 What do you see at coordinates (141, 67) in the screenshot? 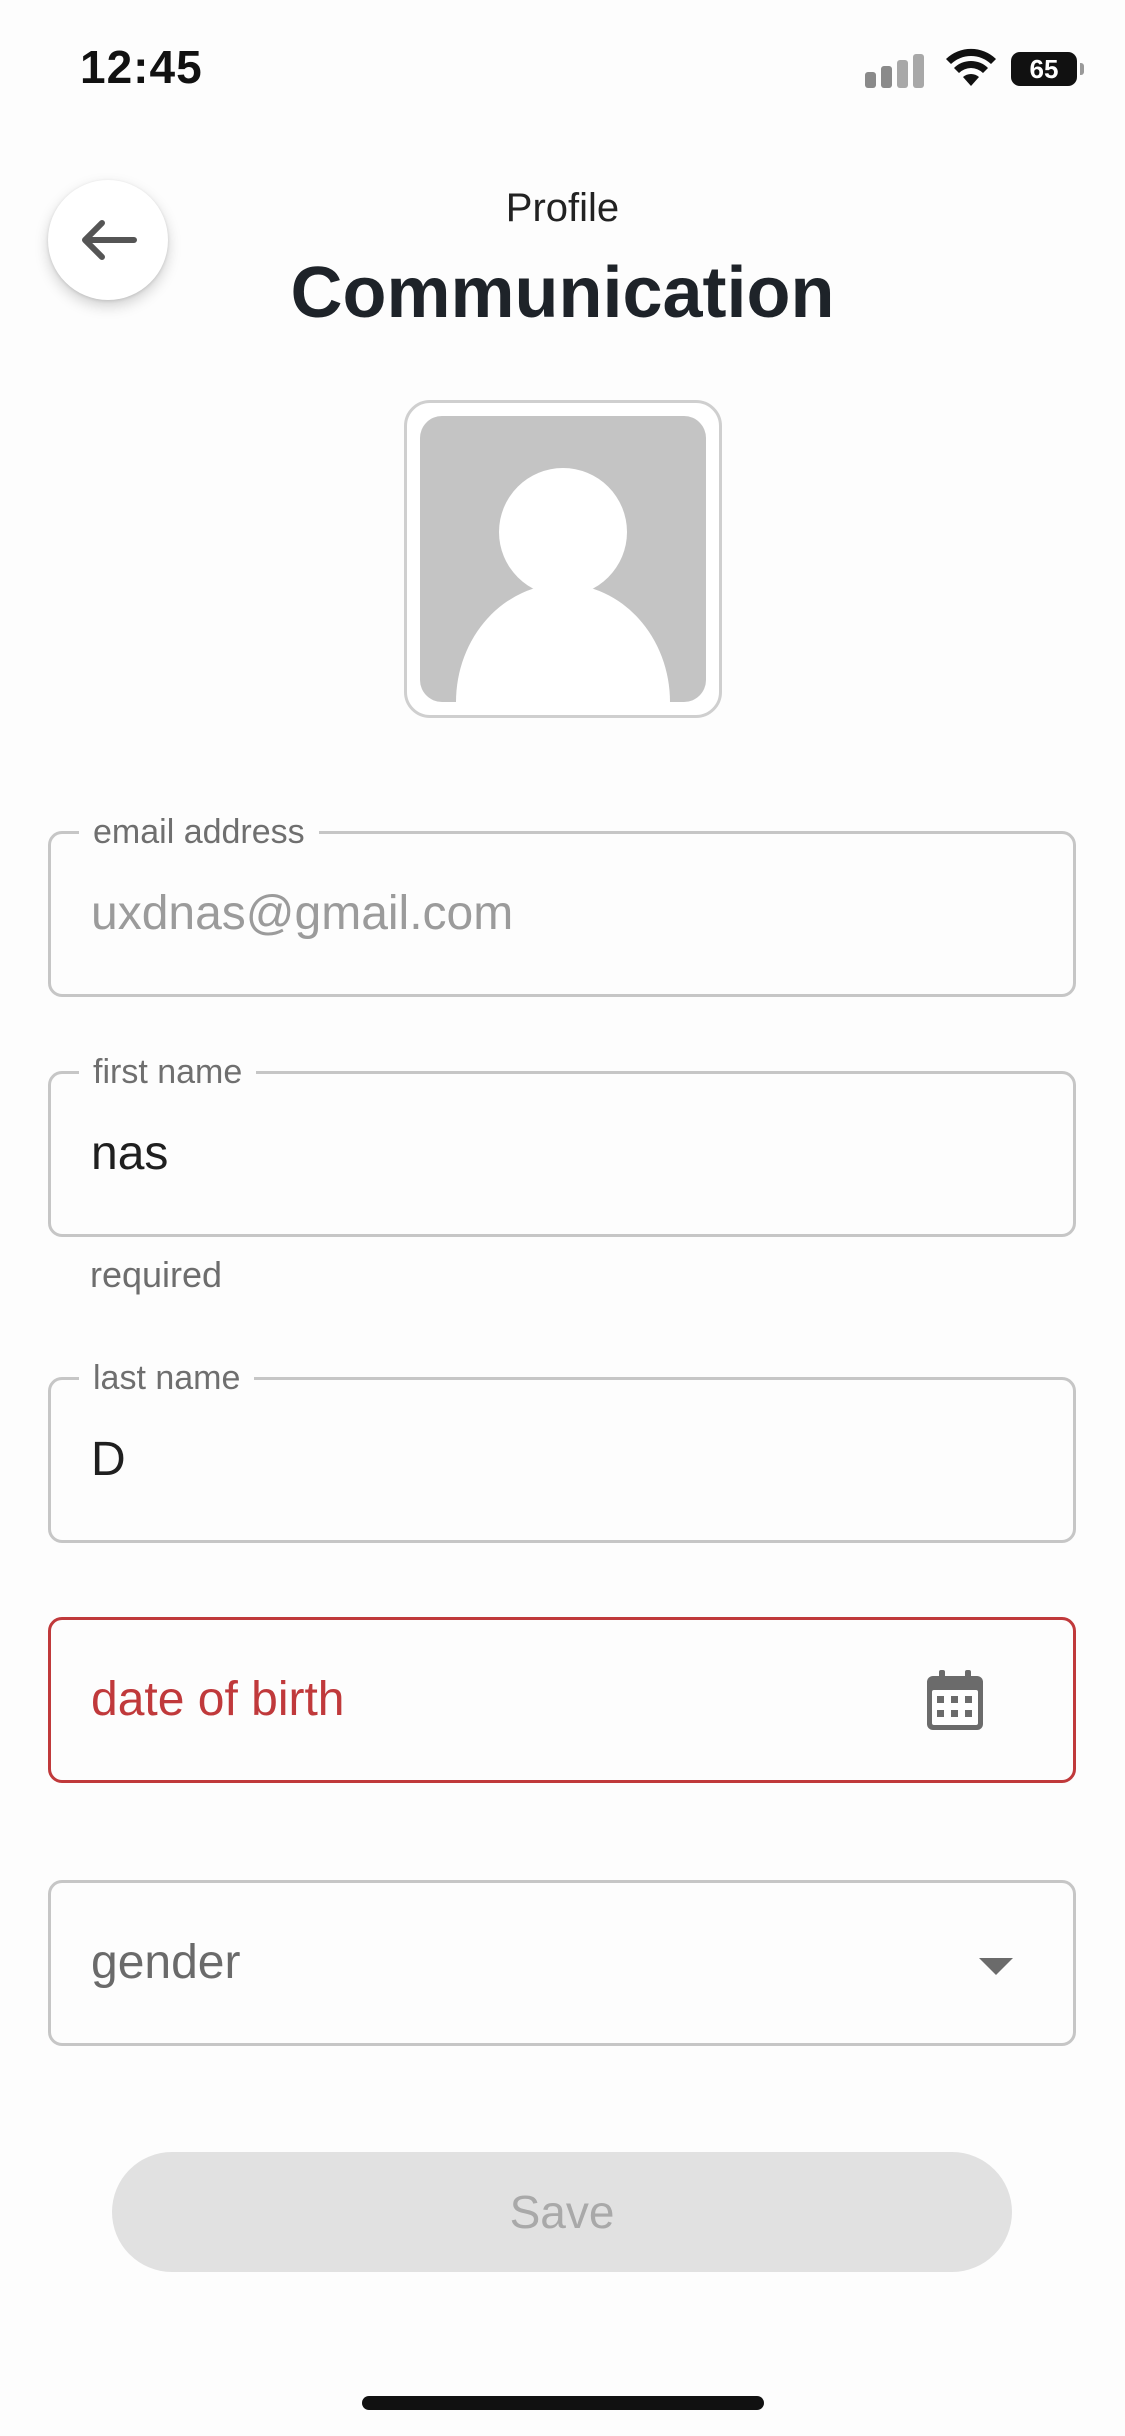
I see `status-time: 12:45` at bounding box center [141, 67].